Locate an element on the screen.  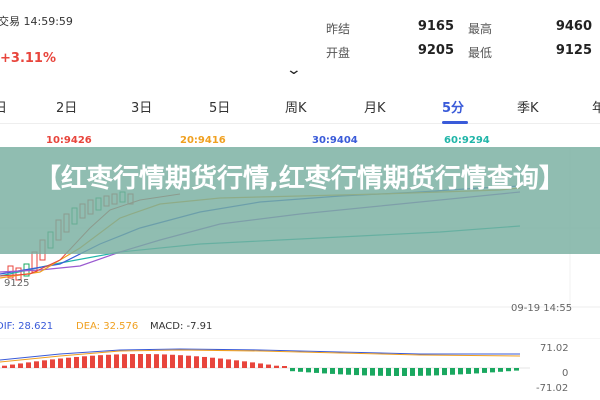
macd-axis-bottom: -71.02 is located at coordinates (552, 388).